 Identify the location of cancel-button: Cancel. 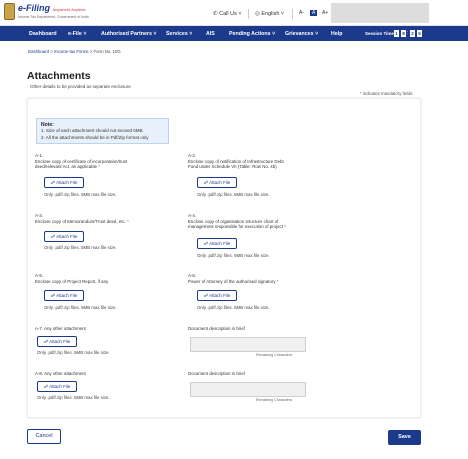
(44, 436).